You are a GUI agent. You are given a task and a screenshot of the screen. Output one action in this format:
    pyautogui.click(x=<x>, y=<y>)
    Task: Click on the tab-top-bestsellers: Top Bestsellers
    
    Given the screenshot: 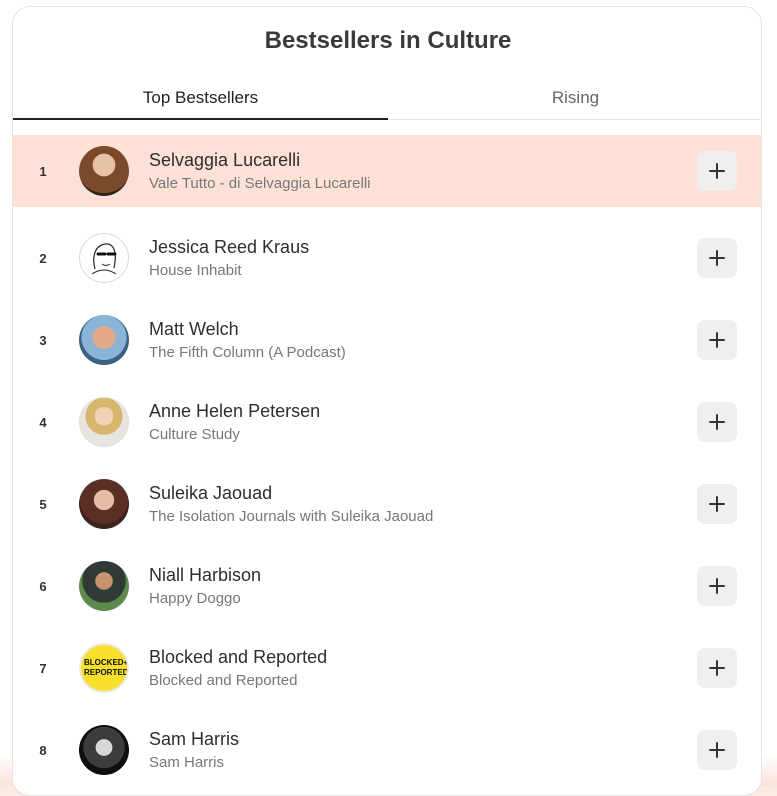 What is the action you would take?
    pyautogui.click(x=200, y=102)
    